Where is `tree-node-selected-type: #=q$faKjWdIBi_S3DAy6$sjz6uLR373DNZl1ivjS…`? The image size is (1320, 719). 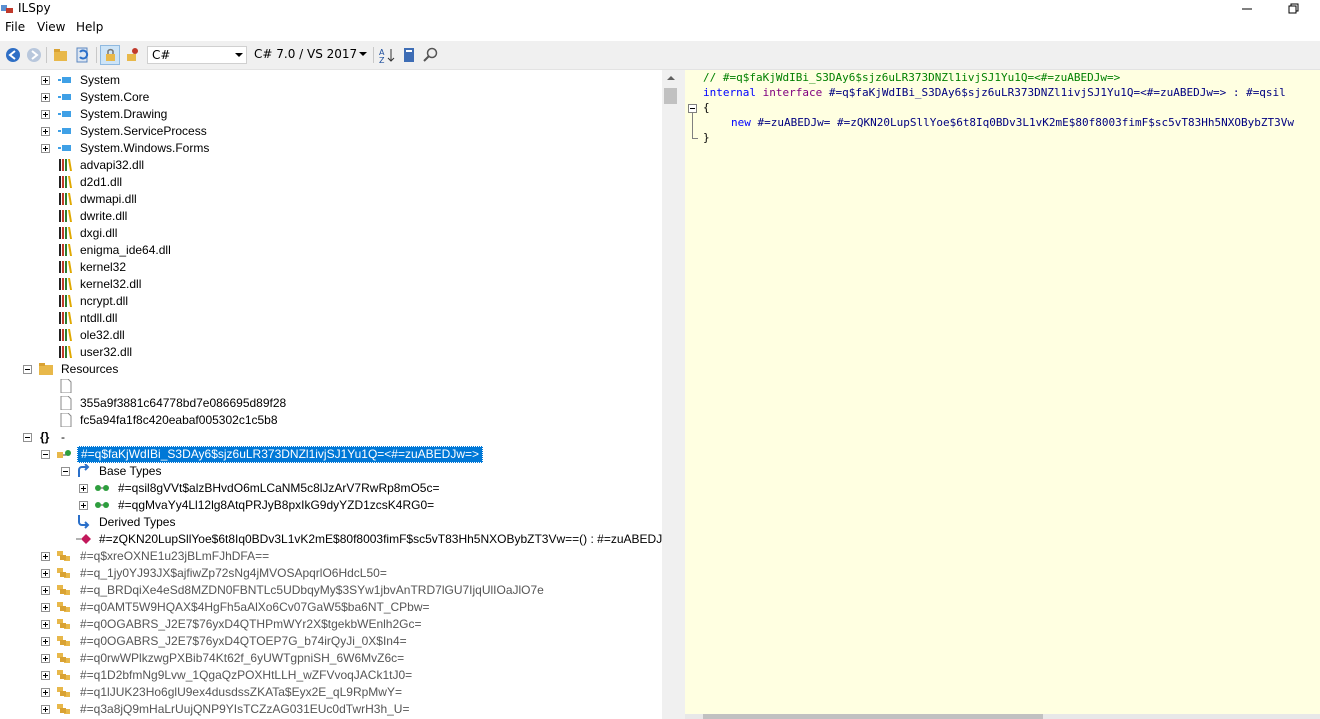 tree-node-selected-type: #=q$faKjWdIBi_S3DAy6$sjz6uLR373DNZl1ivjS… is located at coordinates (330, 454).